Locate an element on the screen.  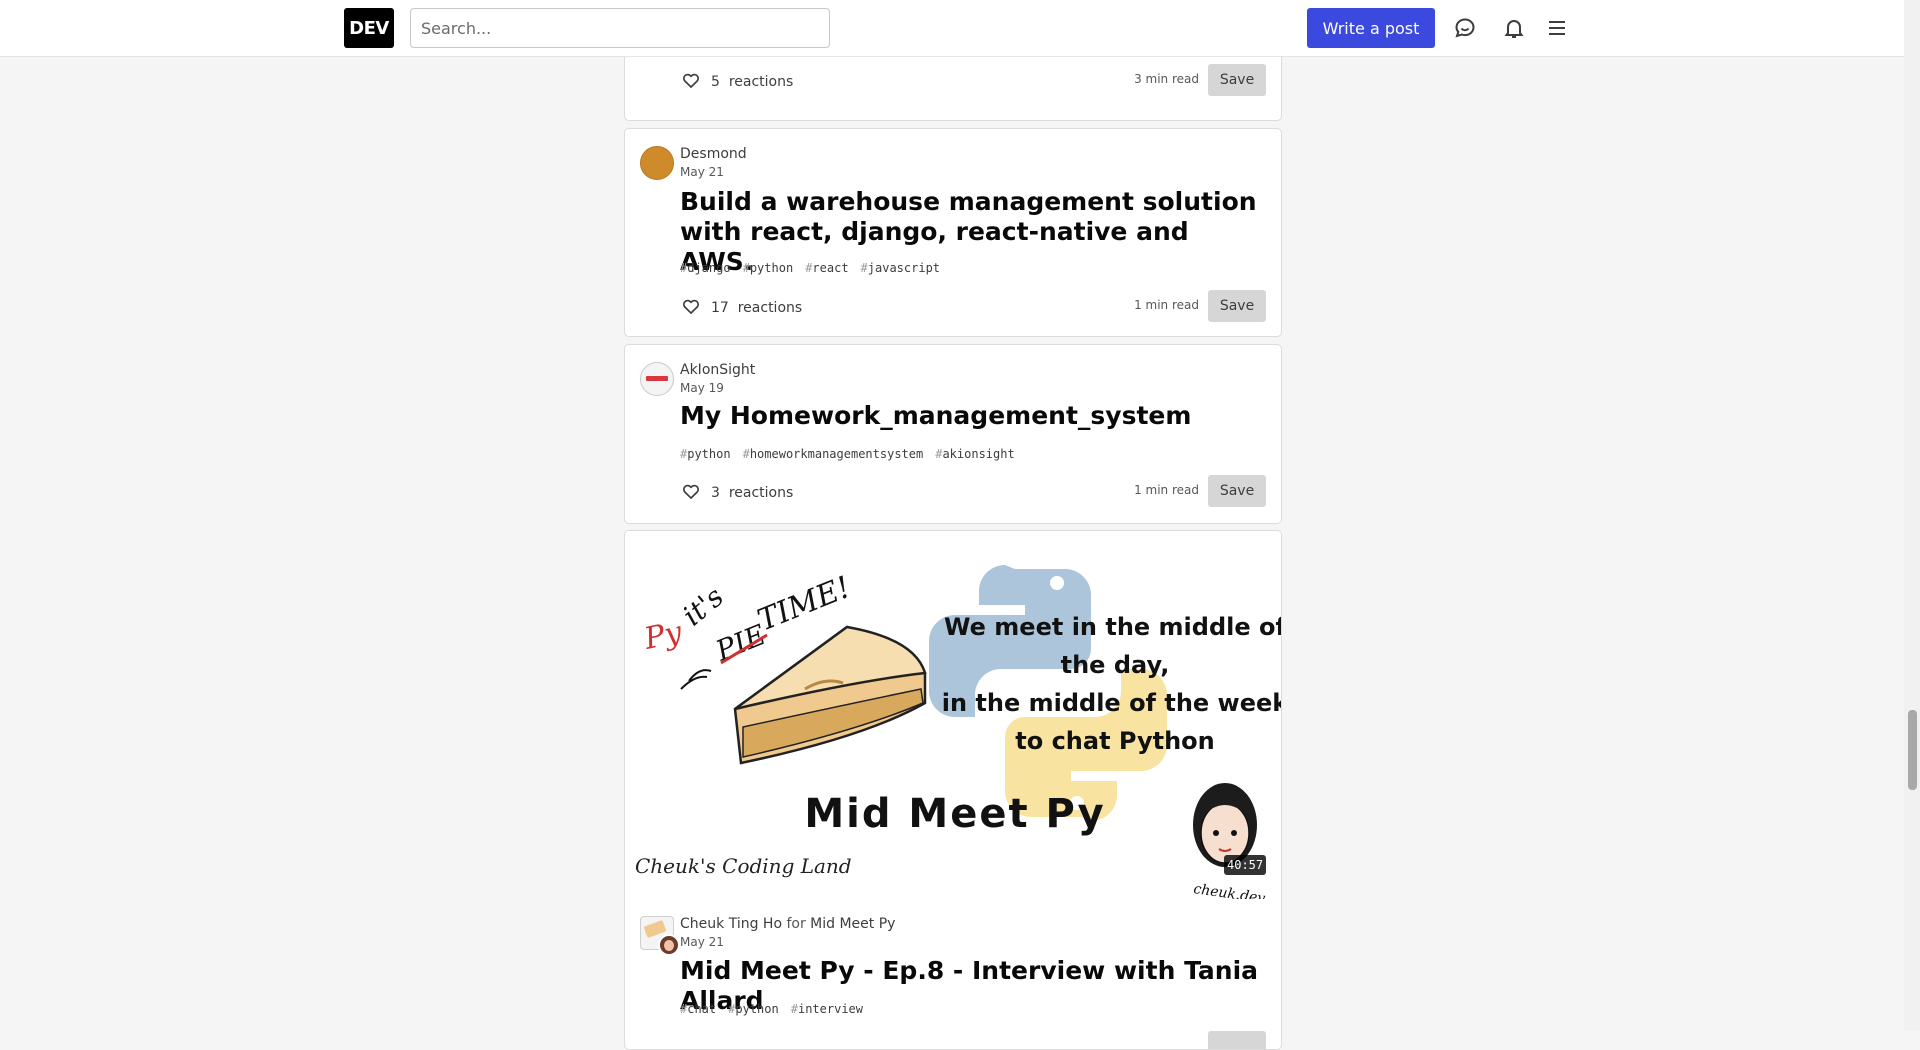
search-input is located at coordinates (620, 28).